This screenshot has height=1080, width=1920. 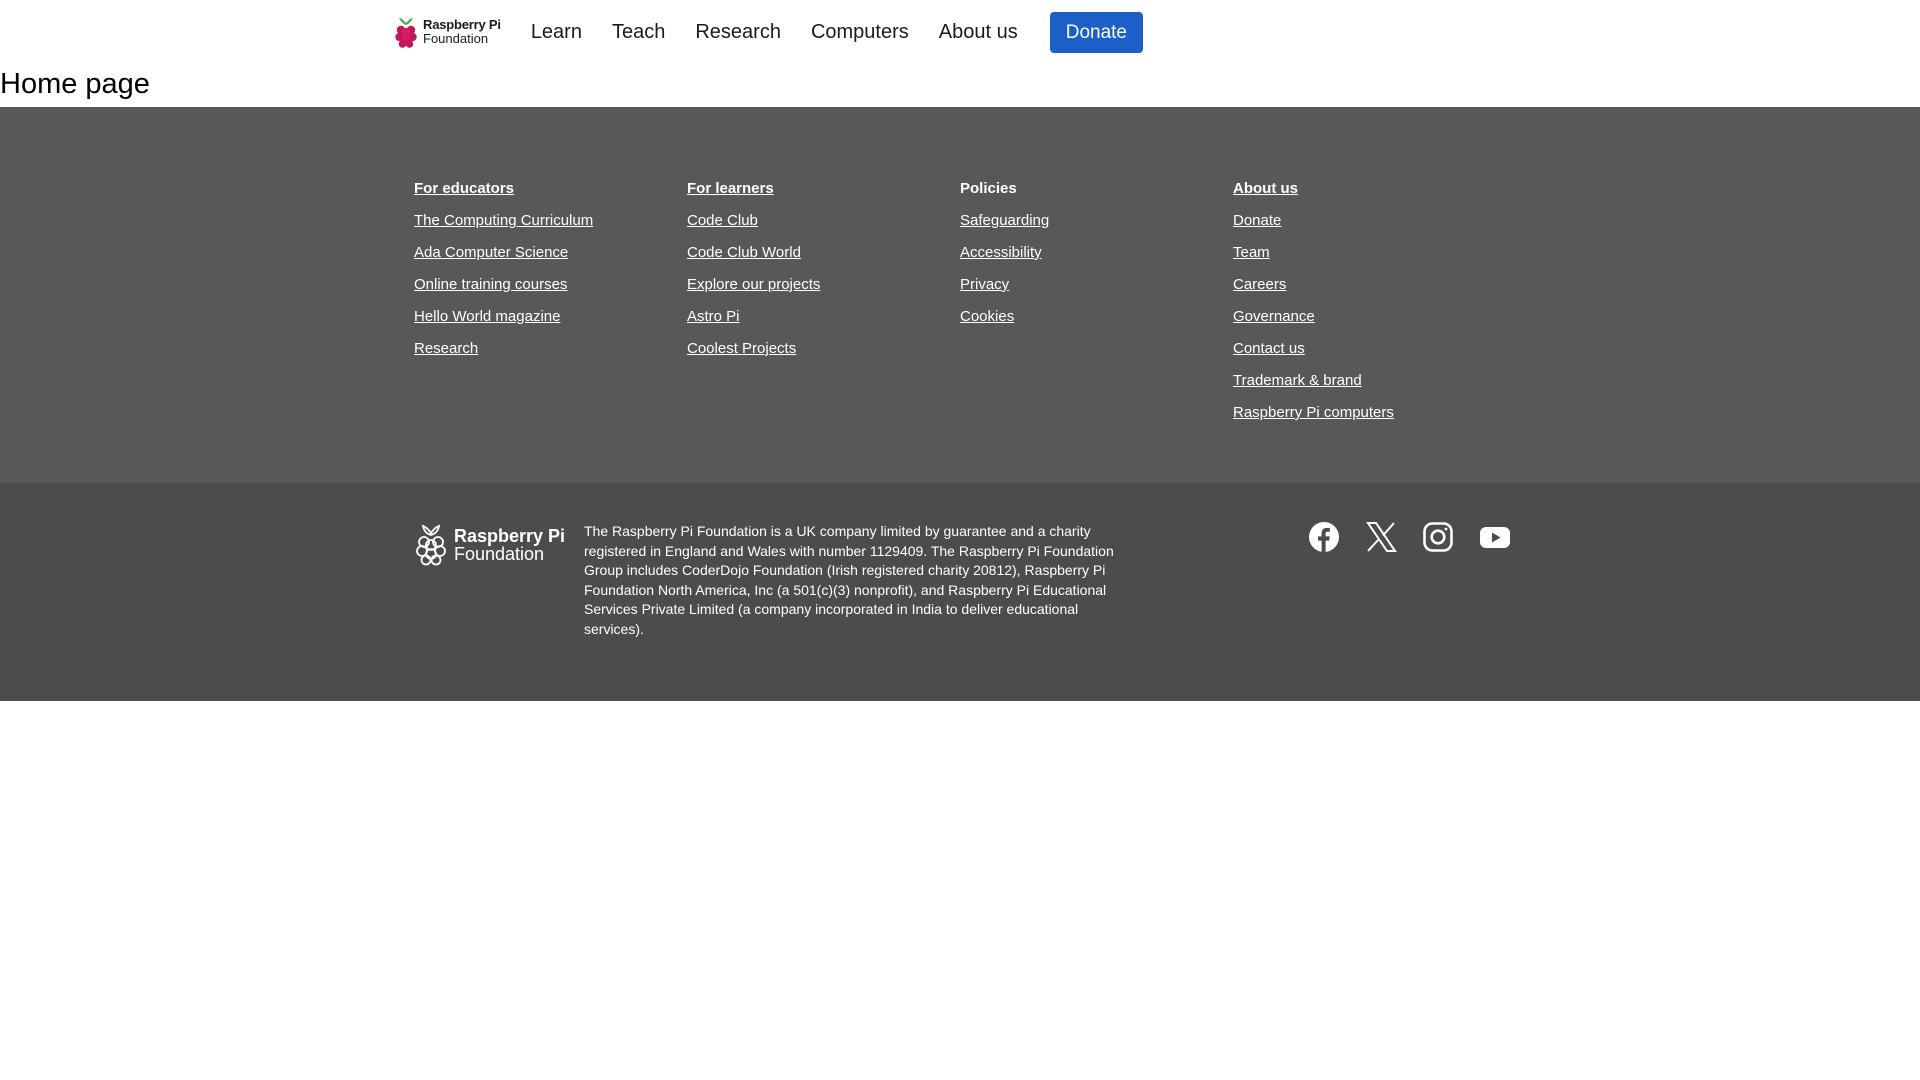 I want to click on donate-button: Donate, so click(x=1096, y=32).